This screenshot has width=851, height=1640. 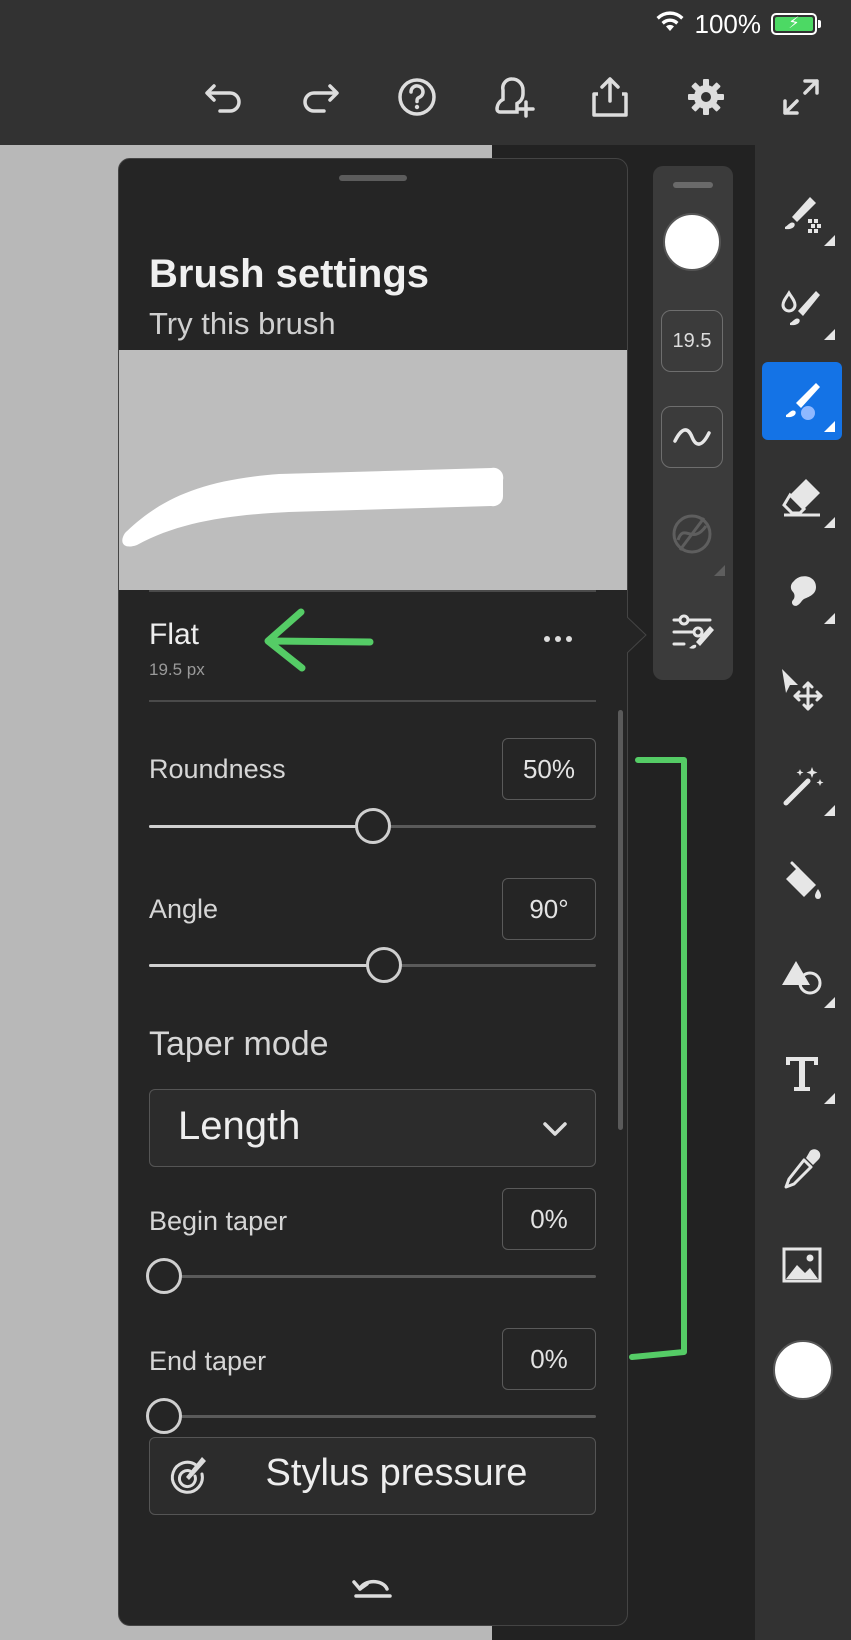 I want to click on pressure-disabled-icon, so click(x=692, y=534).